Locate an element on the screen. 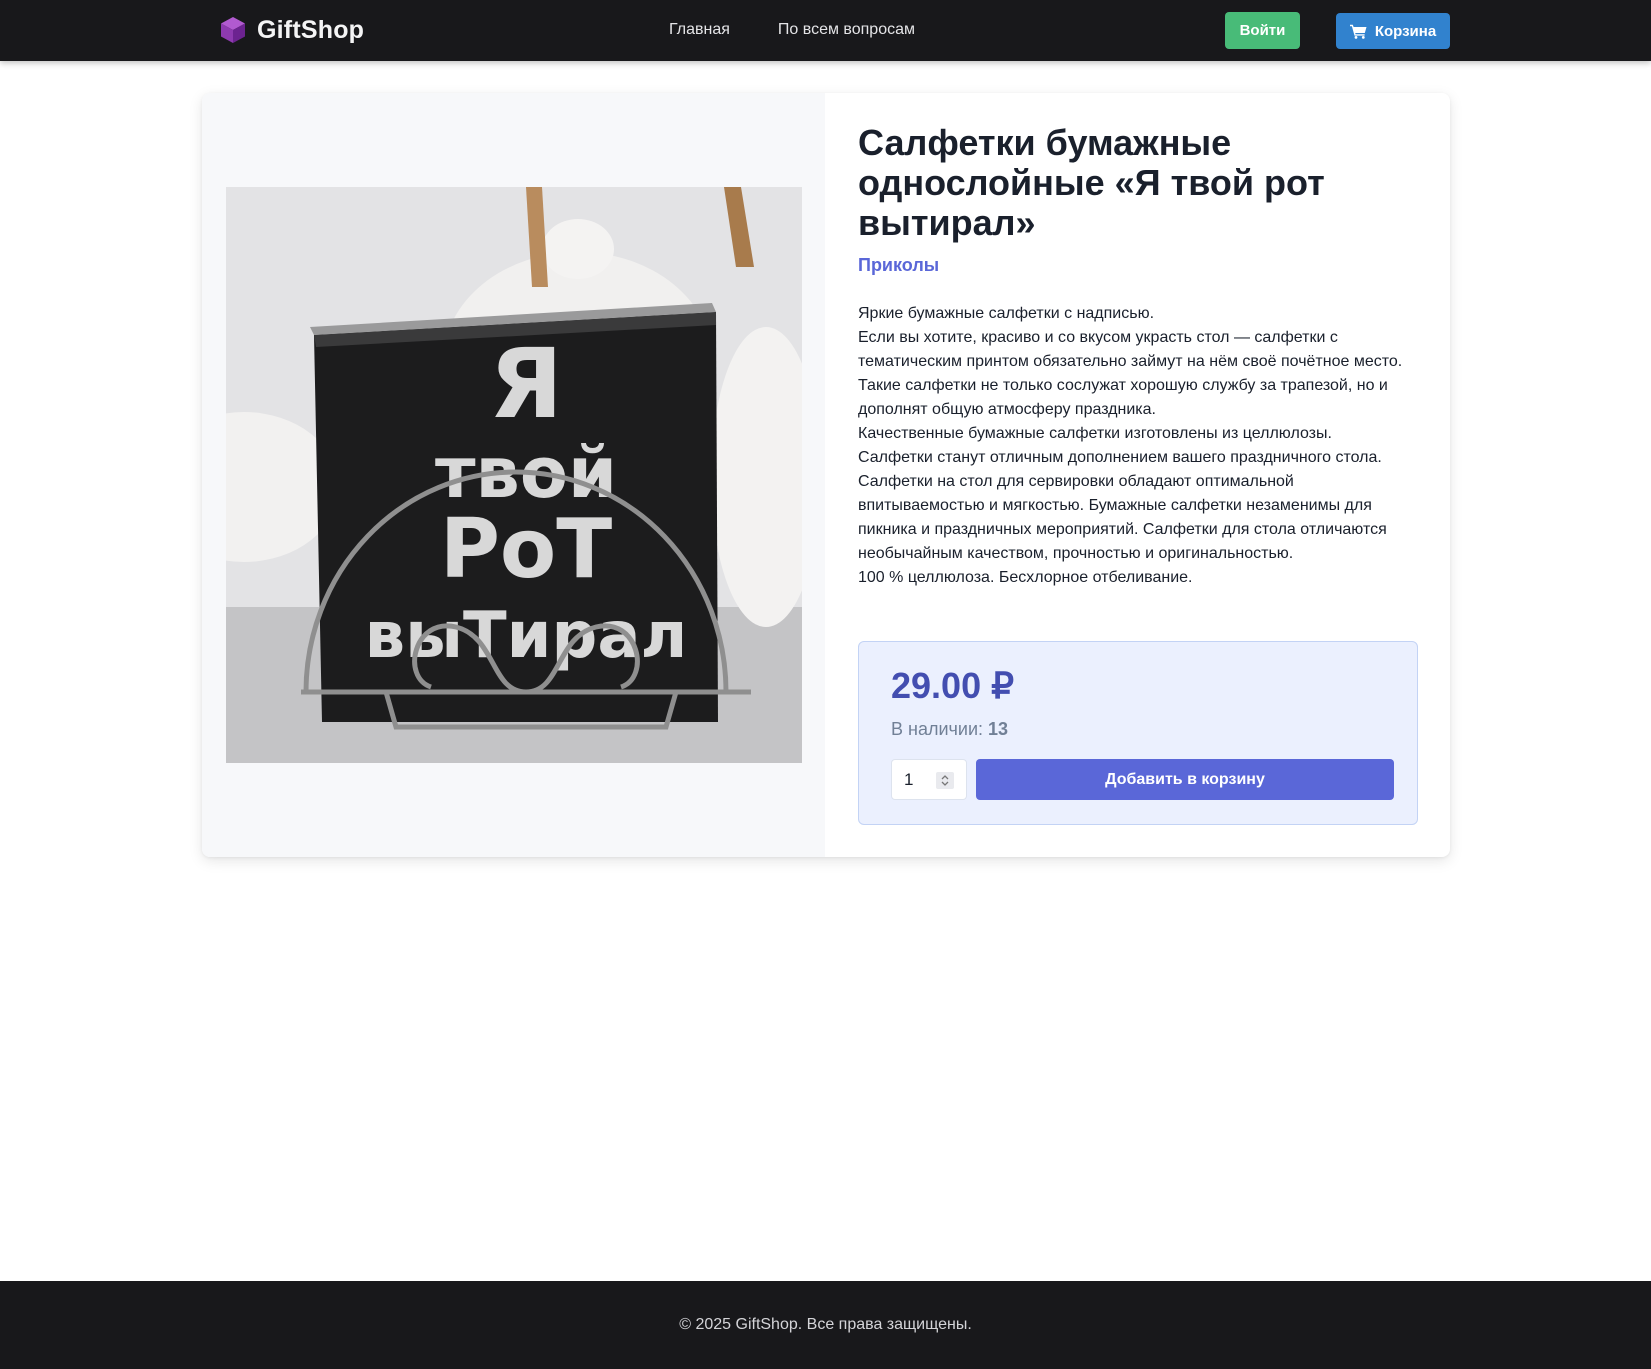 This screenshot has height=1369, width=1651. main-nav: Главная По всем вопросам is located at coordinates (792, 30).